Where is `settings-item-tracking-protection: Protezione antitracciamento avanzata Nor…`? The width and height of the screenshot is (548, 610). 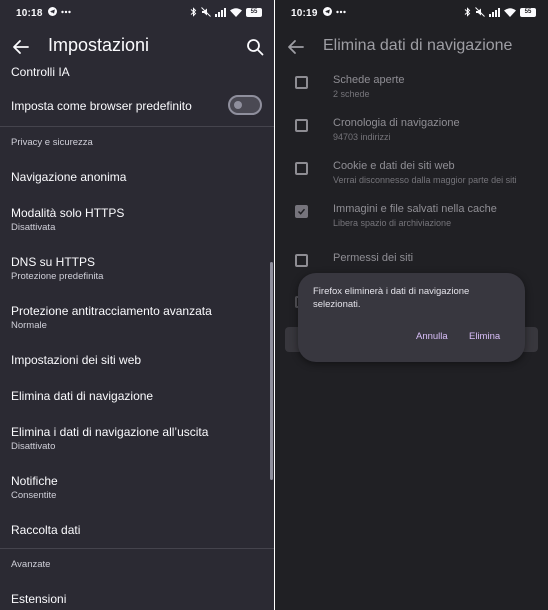
settings-item-tracking-protection: Protezione antitracciamento avanzata Nor… is located at coordinates (137, 318).